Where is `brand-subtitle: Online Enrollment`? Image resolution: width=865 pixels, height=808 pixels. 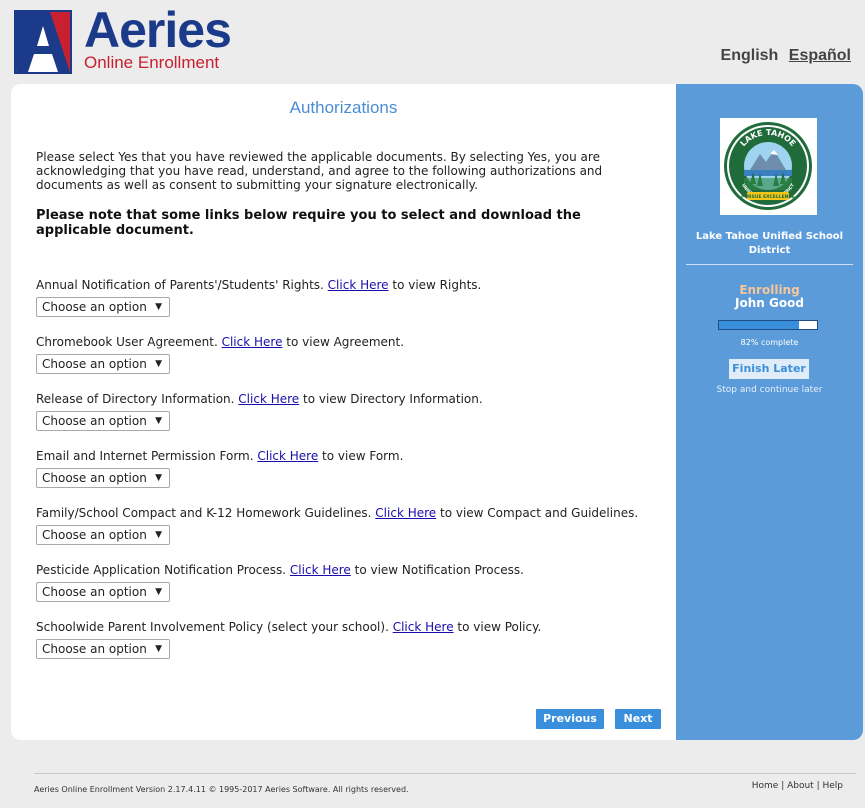 brand-subtitle: Online Enrollment is located at coordinates (152, 62).